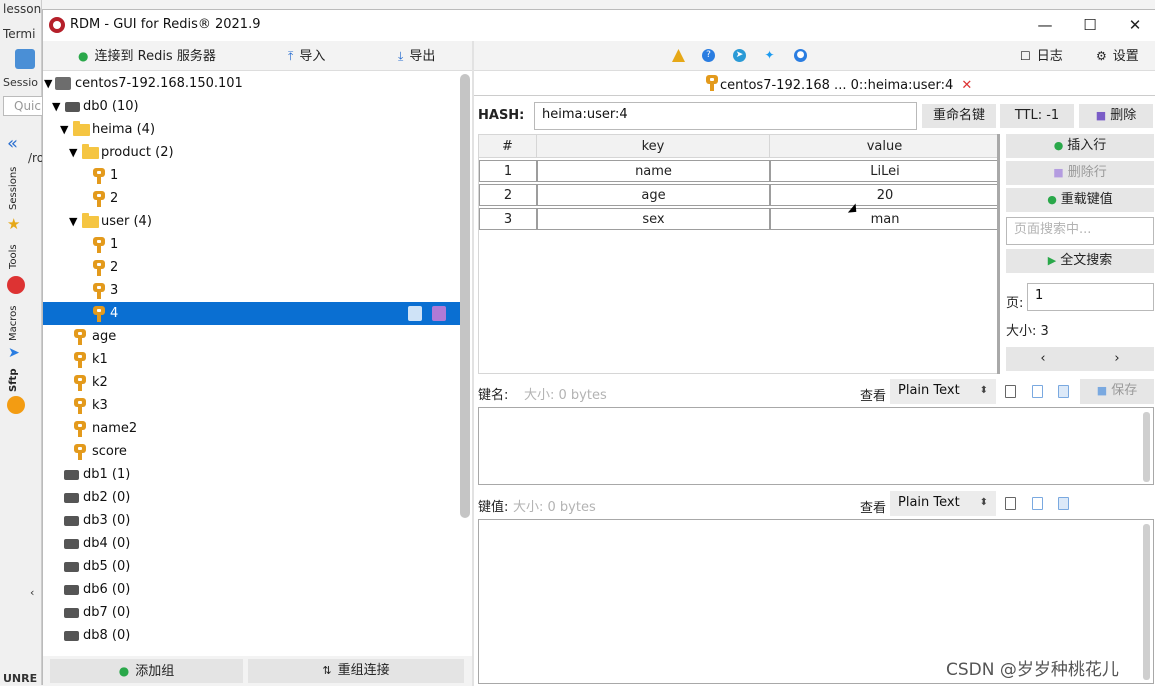 The height and width of the screenshot is (686, 1155). What do you see at coordinates (1117, 56) in the screenshot?
I see `settings-button: ⚙ 设置` at bounding box center [1117, 56].